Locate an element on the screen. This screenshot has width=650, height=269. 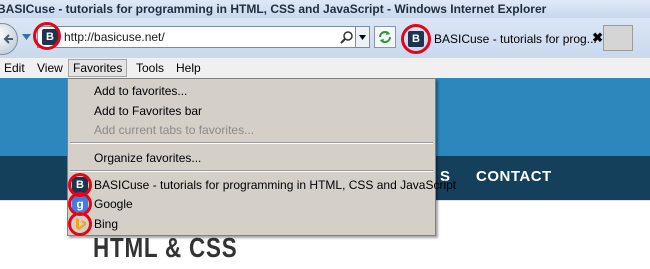
favicon-highlight-ring is located at coordinates (47, 36).